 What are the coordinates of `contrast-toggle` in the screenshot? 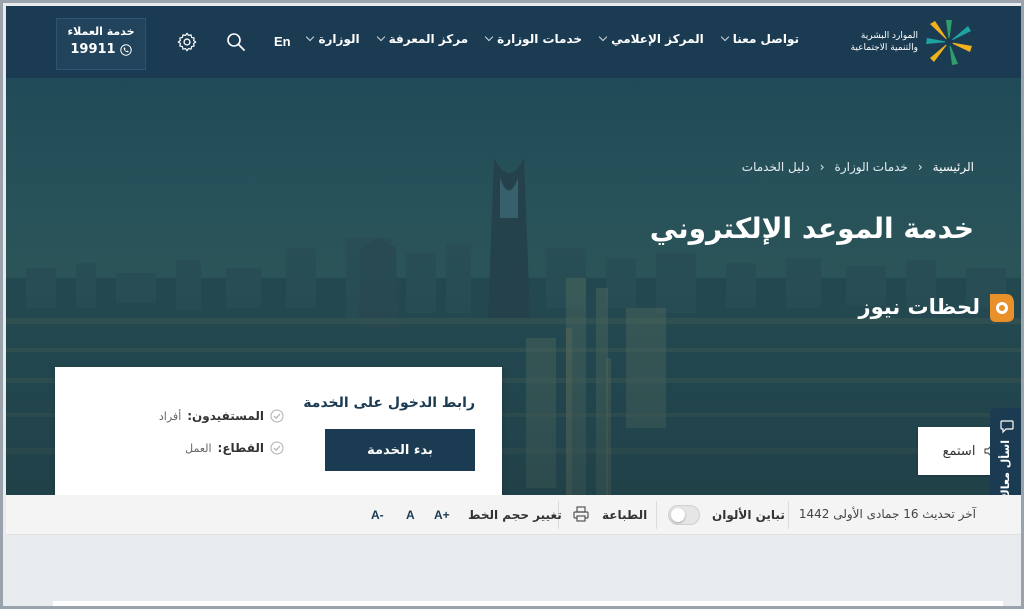 It's located at (684, 515).